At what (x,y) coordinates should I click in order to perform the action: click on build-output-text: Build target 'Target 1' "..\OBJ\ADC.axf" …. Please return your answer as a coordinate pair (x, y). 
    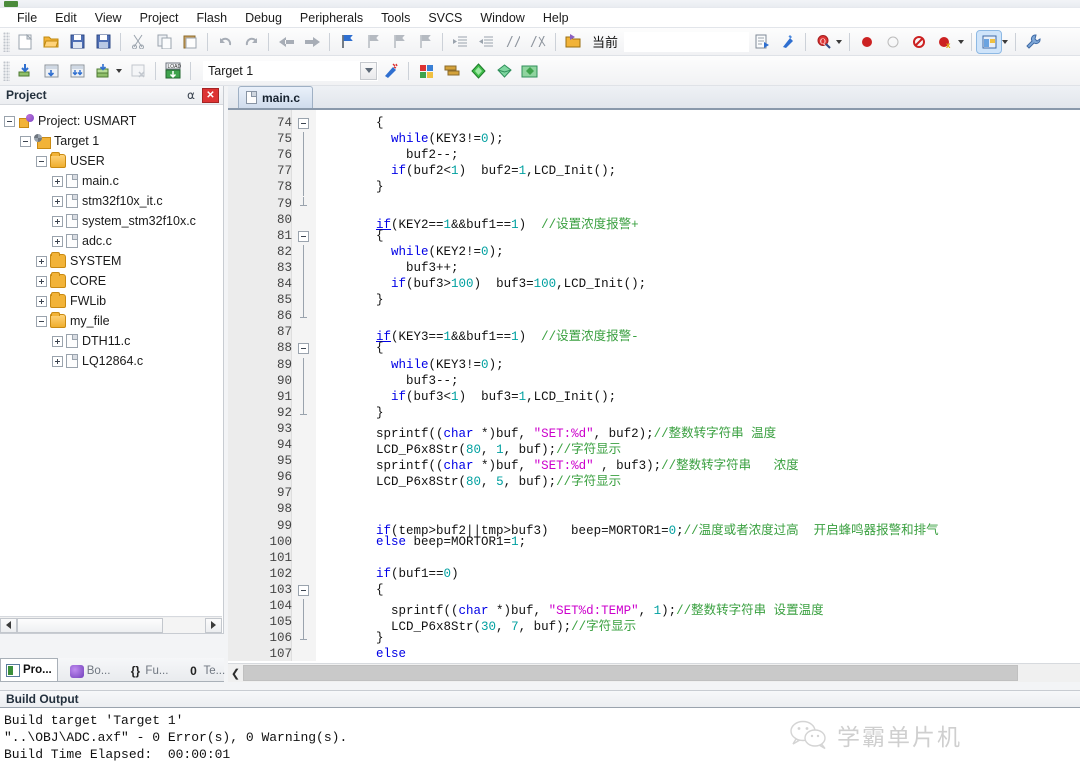
    Looking at the image, I should click on (540, 743).